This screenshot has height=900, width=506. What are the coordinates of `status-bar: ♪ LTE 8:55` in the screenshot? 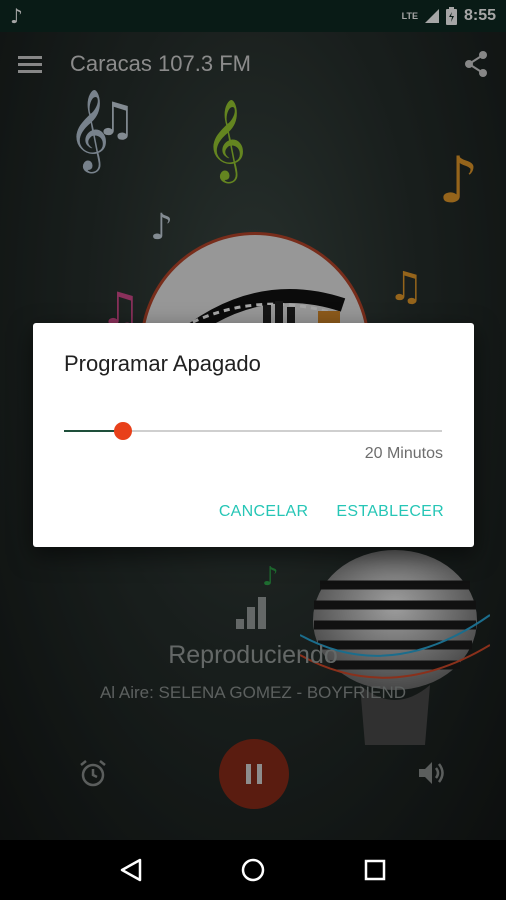 It's located at (253, 16).